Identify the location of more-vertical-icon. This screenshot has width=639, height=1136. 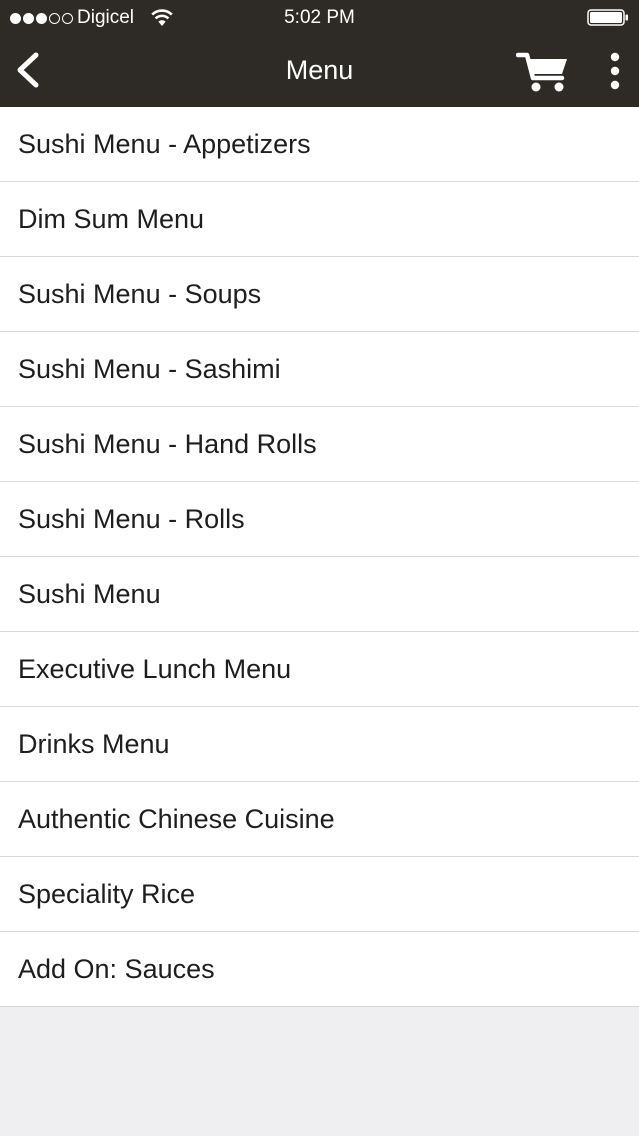
(615, 71).